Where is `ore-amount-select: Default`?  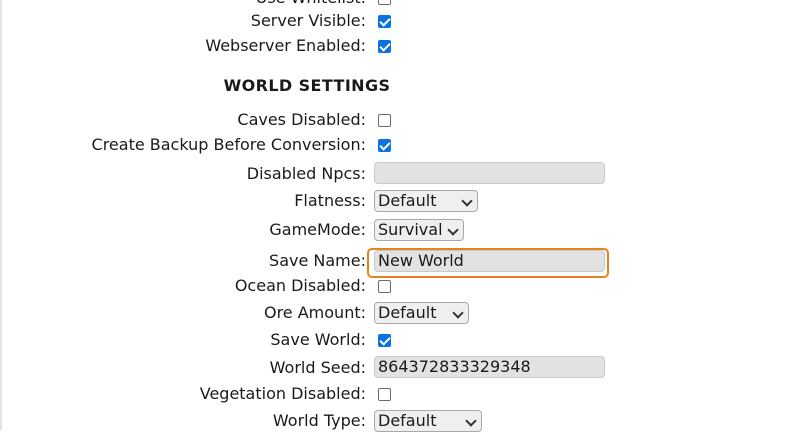
ore-amount-select: Default is located at coordinates (421, 313).